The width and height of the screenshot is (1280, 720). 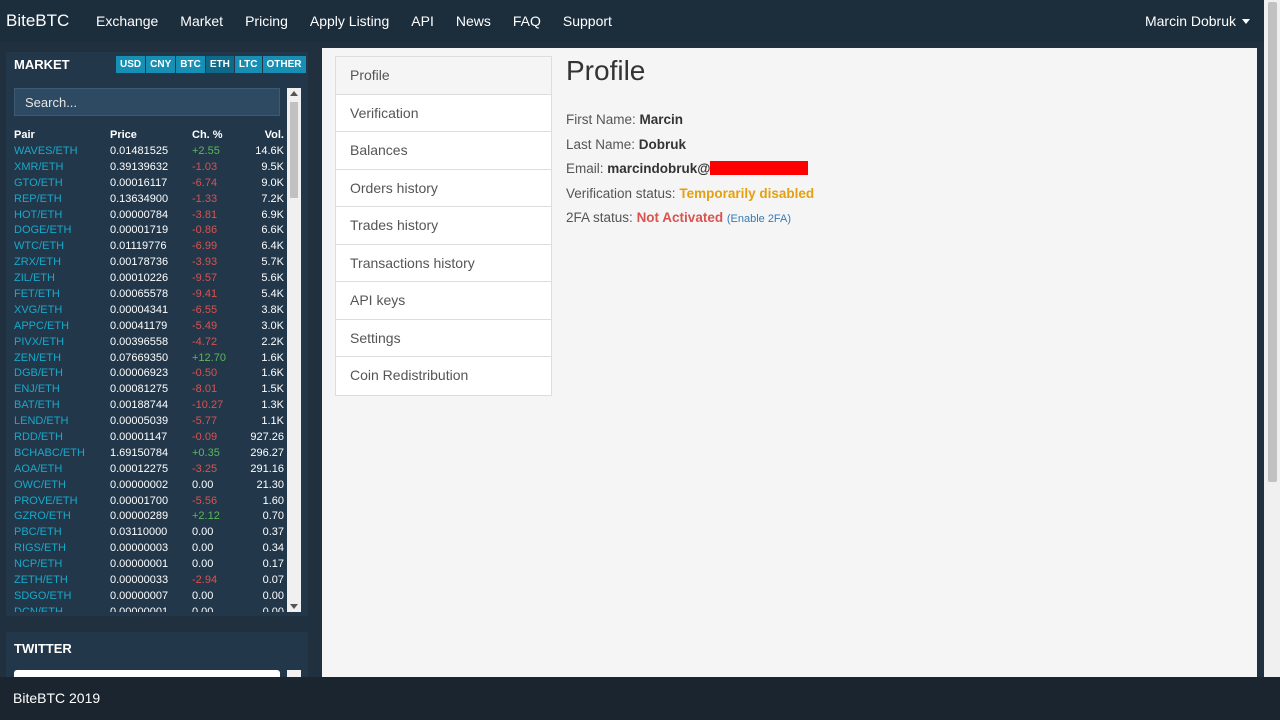 I want to click on menu-coin-redistribution: Coin Redistribution, so click(x=443, y=376).